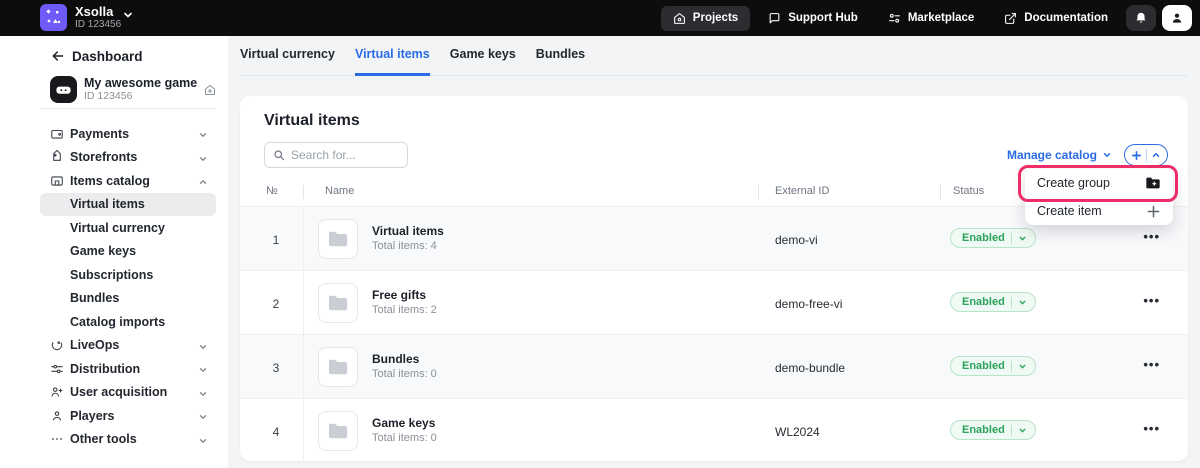 Image resolution: width=1200 pixels, height=468 pixels. What do you see at coordinates (287, 61) in the screenshot?
I see `tab-virtual-currency: Virtual currency` at bounding box center [287, 61].